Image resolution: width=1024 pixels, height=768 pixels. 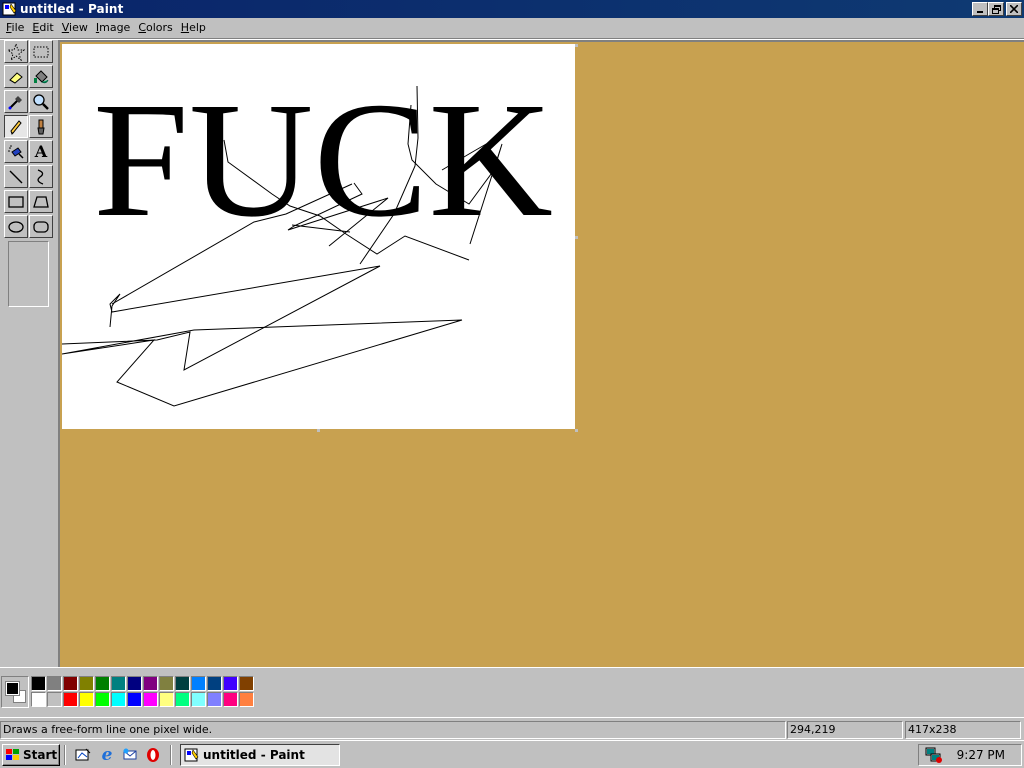 What do you see at coordinates (130, 755) in the screenshot?
I see `outlook-express-icon` at bounding box center [130, 755].